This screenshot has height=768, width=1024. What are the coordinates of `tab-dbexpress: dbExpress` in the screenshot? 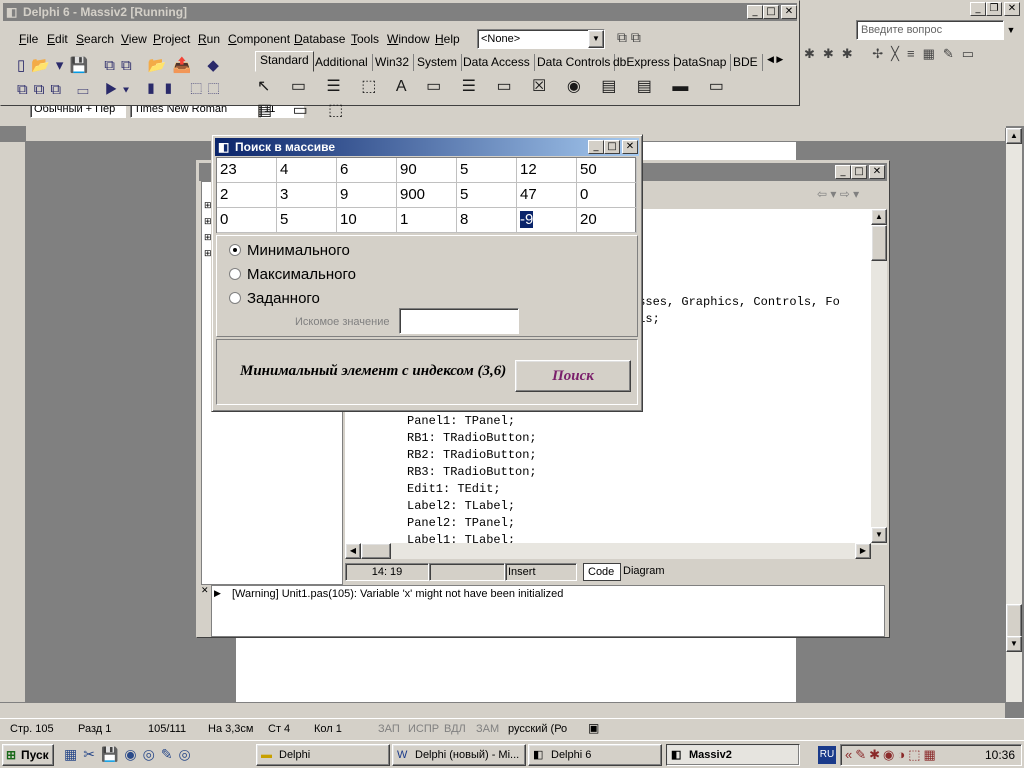 It's located at (642, 62).